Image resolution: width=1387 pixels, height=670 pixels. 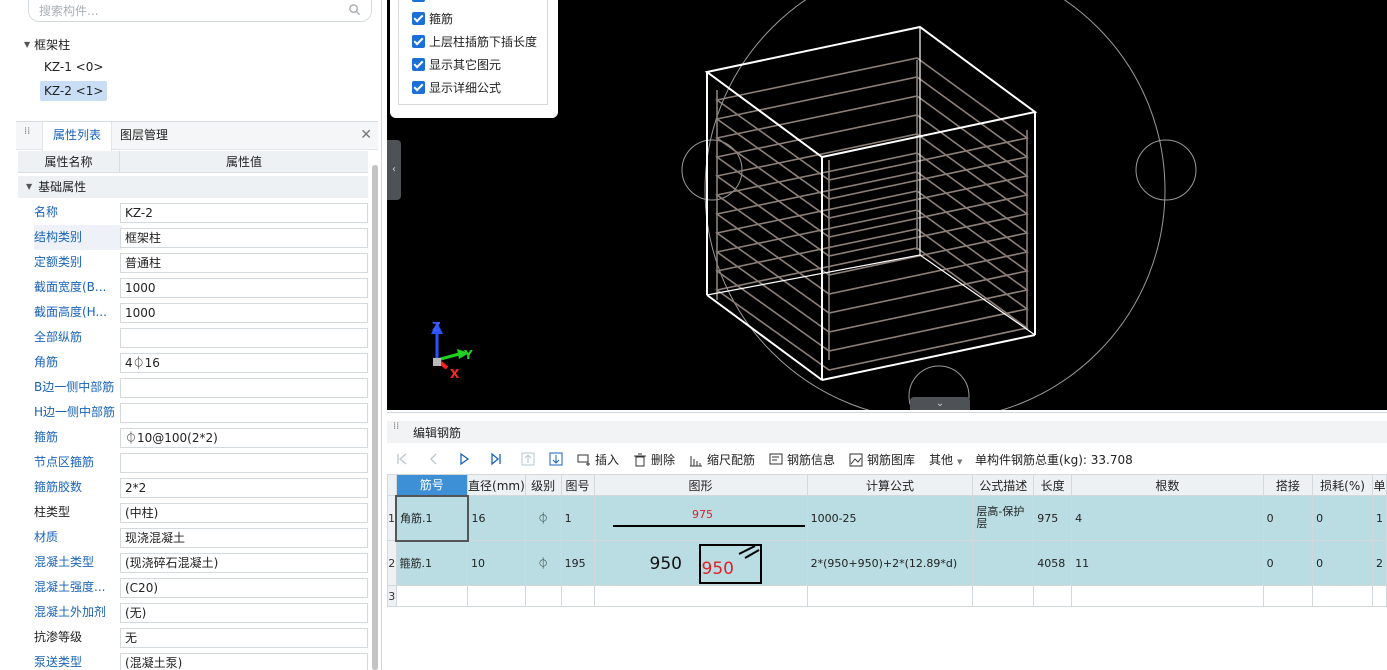 What do you see at coordinates (556, 459) in the screenshot?
I see `move-down-icon` at bounding box center [556, 459].